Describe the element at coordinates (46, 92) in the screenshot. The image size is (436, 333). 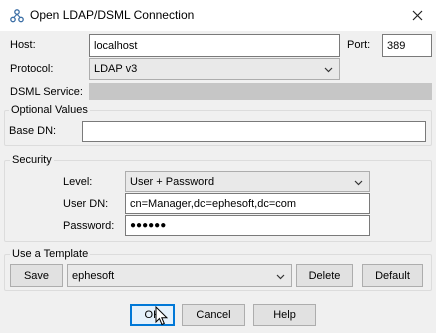
I see `dsml-label: DSML Service:` at that location.